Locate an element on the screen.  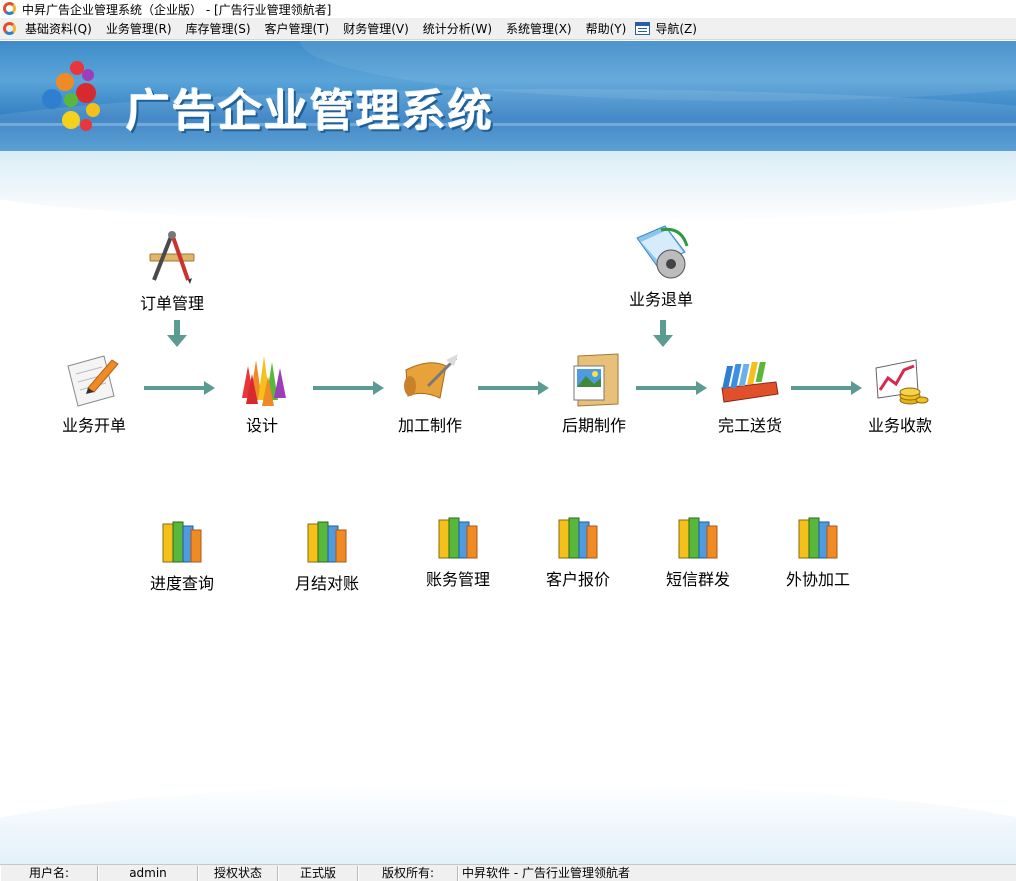
chart-coins-icon is located at coordinates (900, 380).